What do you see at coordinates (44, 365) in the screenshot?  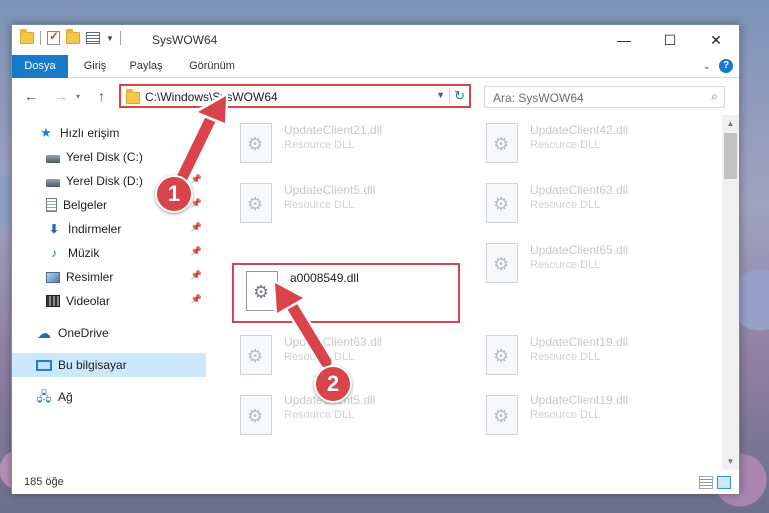 I see `computer-icon` at bounding box center [44, 365].